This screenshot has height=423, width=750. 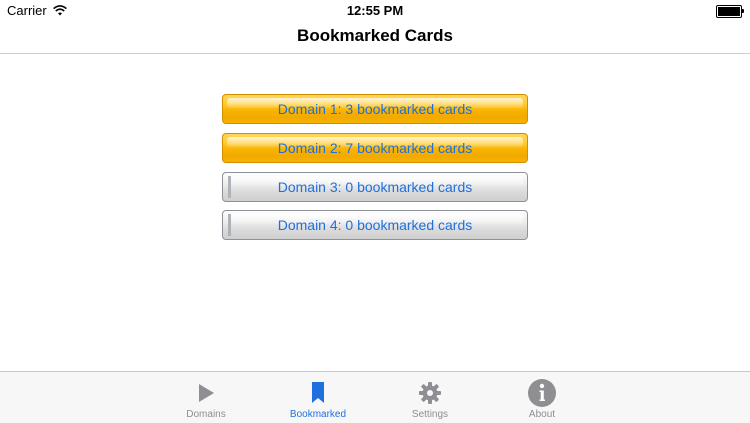 What do you see at coordinates (430, 414) in the screenshot?
I see `tab-settings-label: Settings` at bounding box center [430, 414].